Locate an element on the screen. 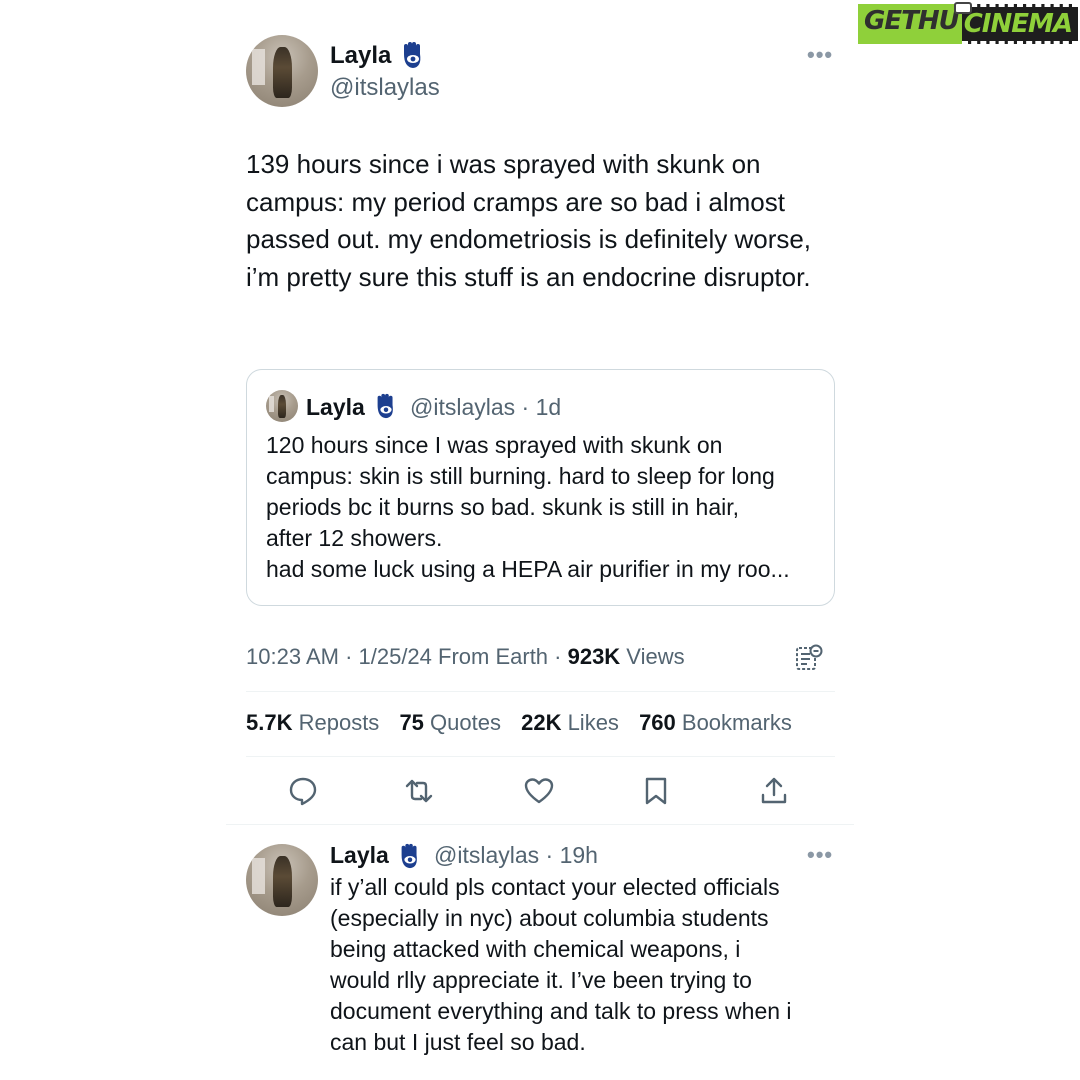 The image size is (1080, 1080). time-date-source: 10:23 AM · 1/25/24 From Earth · is located at coordinates (407, 656).